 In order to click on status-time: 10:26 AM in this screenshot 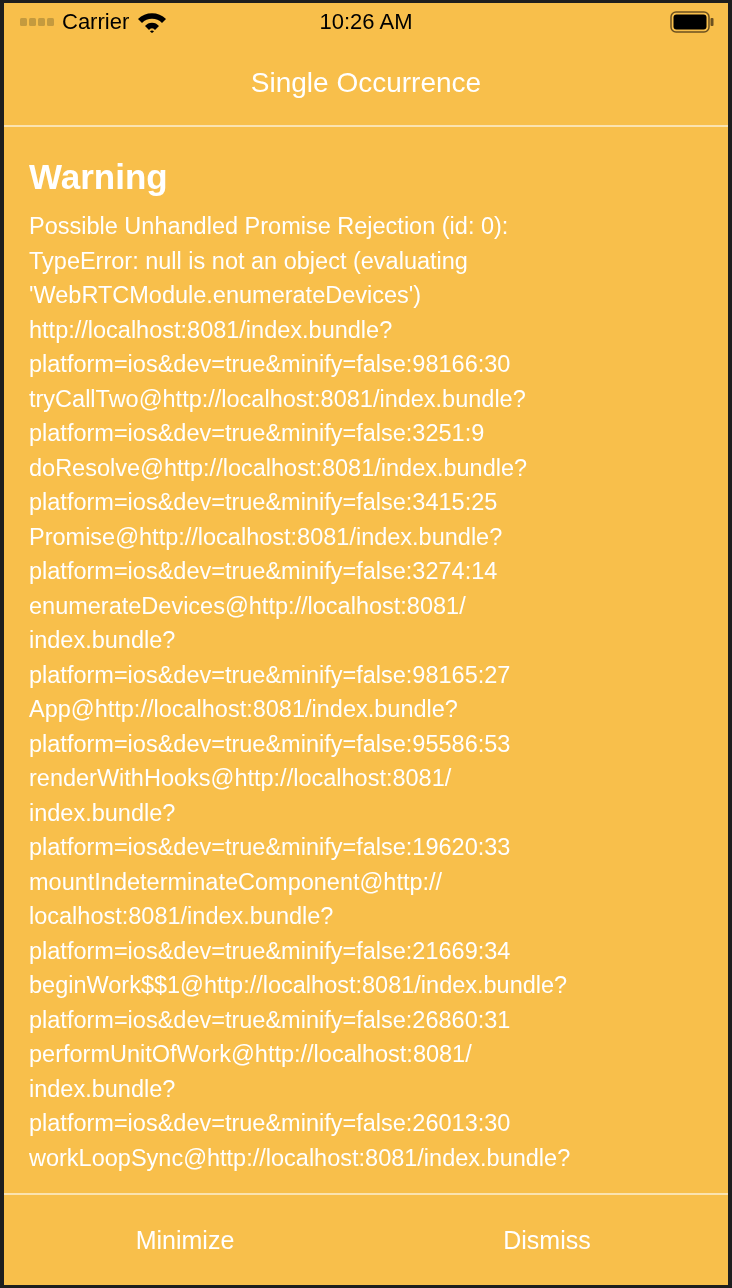, I will do `click(366, 22)`.